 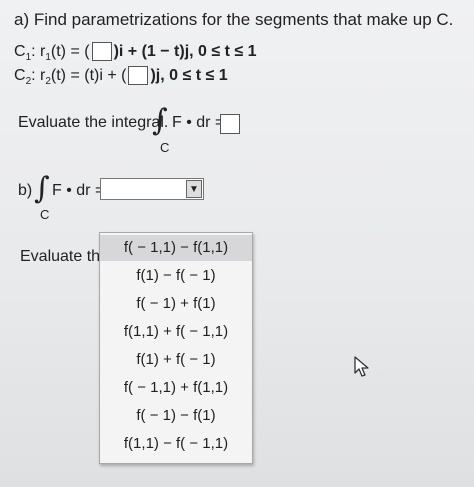 I want to click on c1-parametrization: C1 : r1 (t) = ( )i + (1 − t)j, 0 ≤ t ≤ 1, so click(x=135, y=52).